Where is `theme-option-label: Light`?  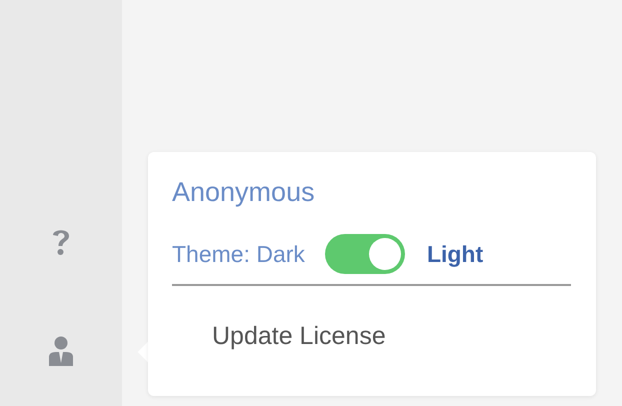
theme-option-label: Light is located at coordinates (455, 254).